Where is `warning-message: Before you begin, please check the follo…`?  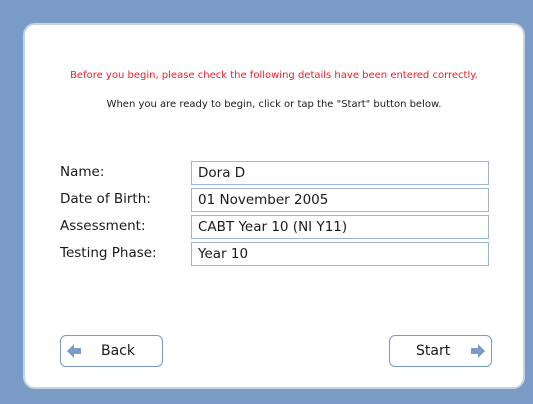
warning-message: Before you begin, please check the follo… is located at coordinates (274, 75).